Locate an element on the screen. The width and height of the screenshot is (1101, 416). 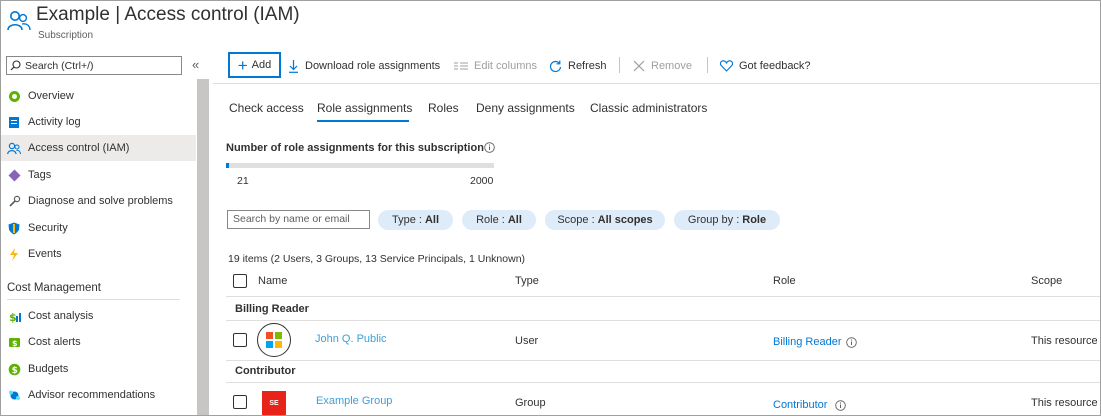
add-button-label: Add is located at coordinates (261, 65).